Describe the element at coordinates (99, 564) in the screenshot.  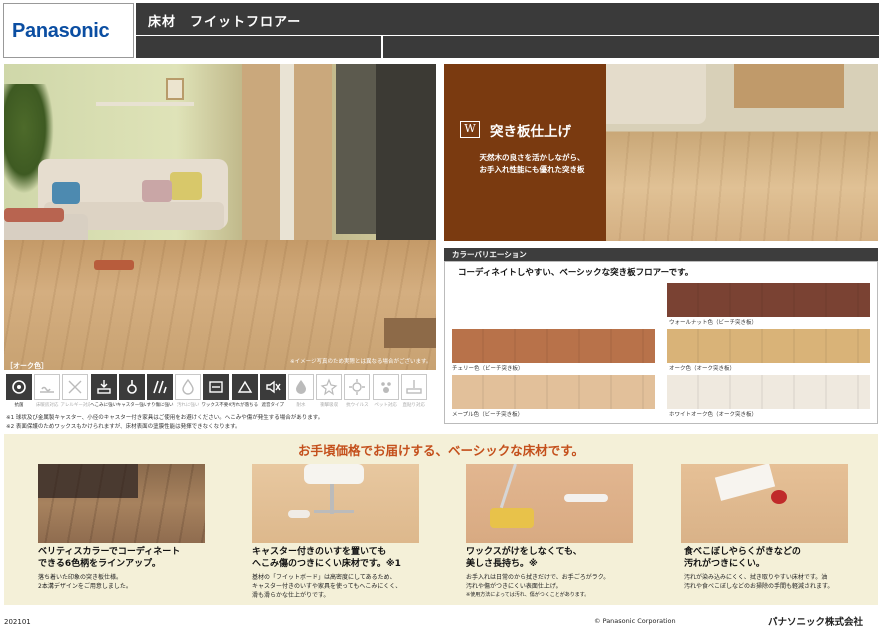
I see `feature-1-title-line-2: できる6色柄をラインアップ。` at that location.